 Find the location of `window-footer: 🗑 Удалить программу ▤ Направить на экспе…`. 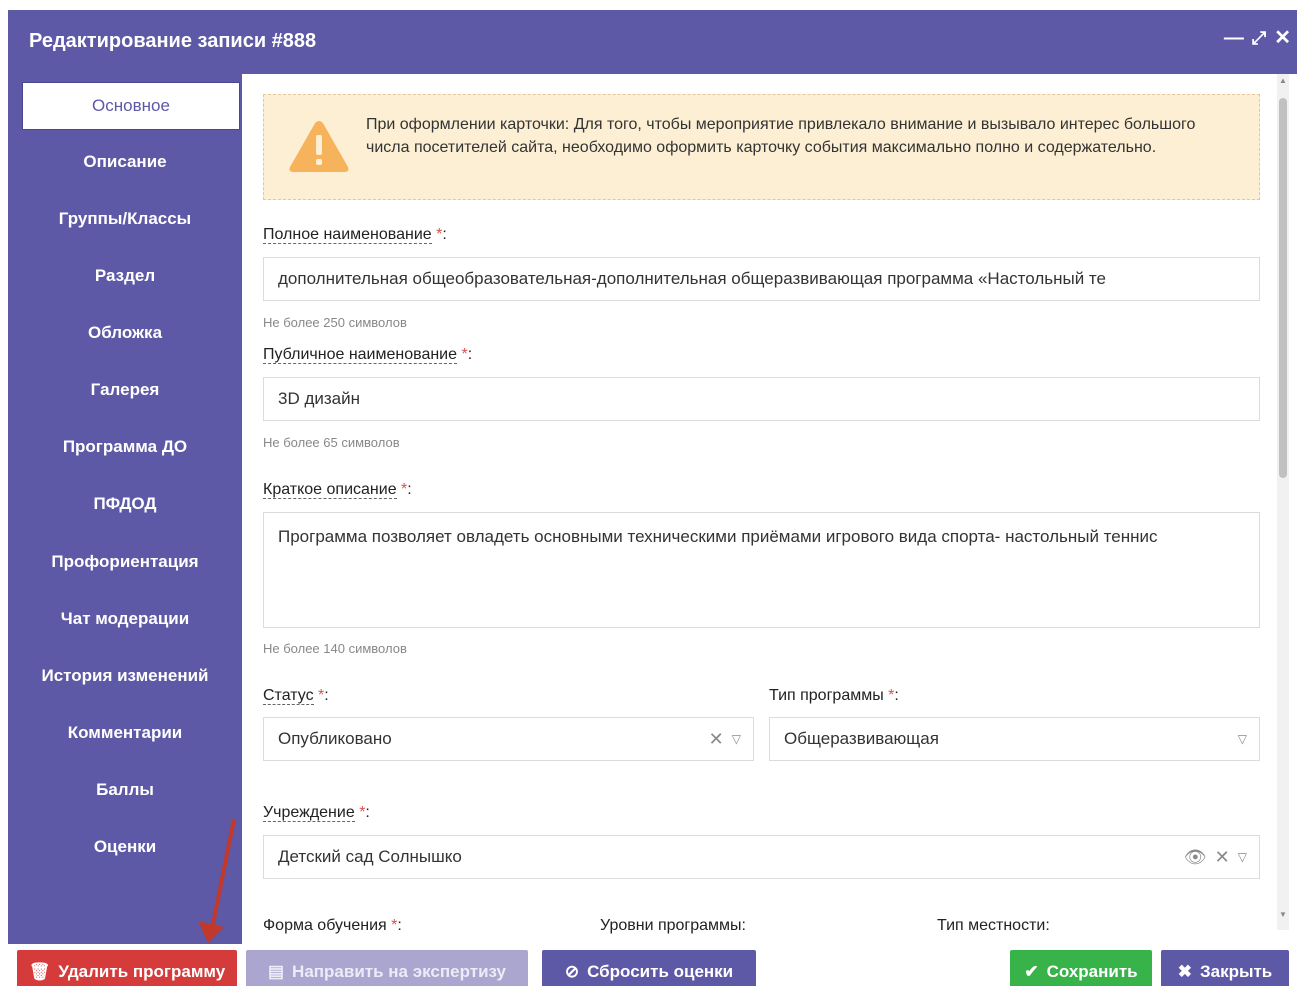

window-footer: 🗑 Удалить программу ▤ Направить на экспе… is located at coordinates (652, 965).